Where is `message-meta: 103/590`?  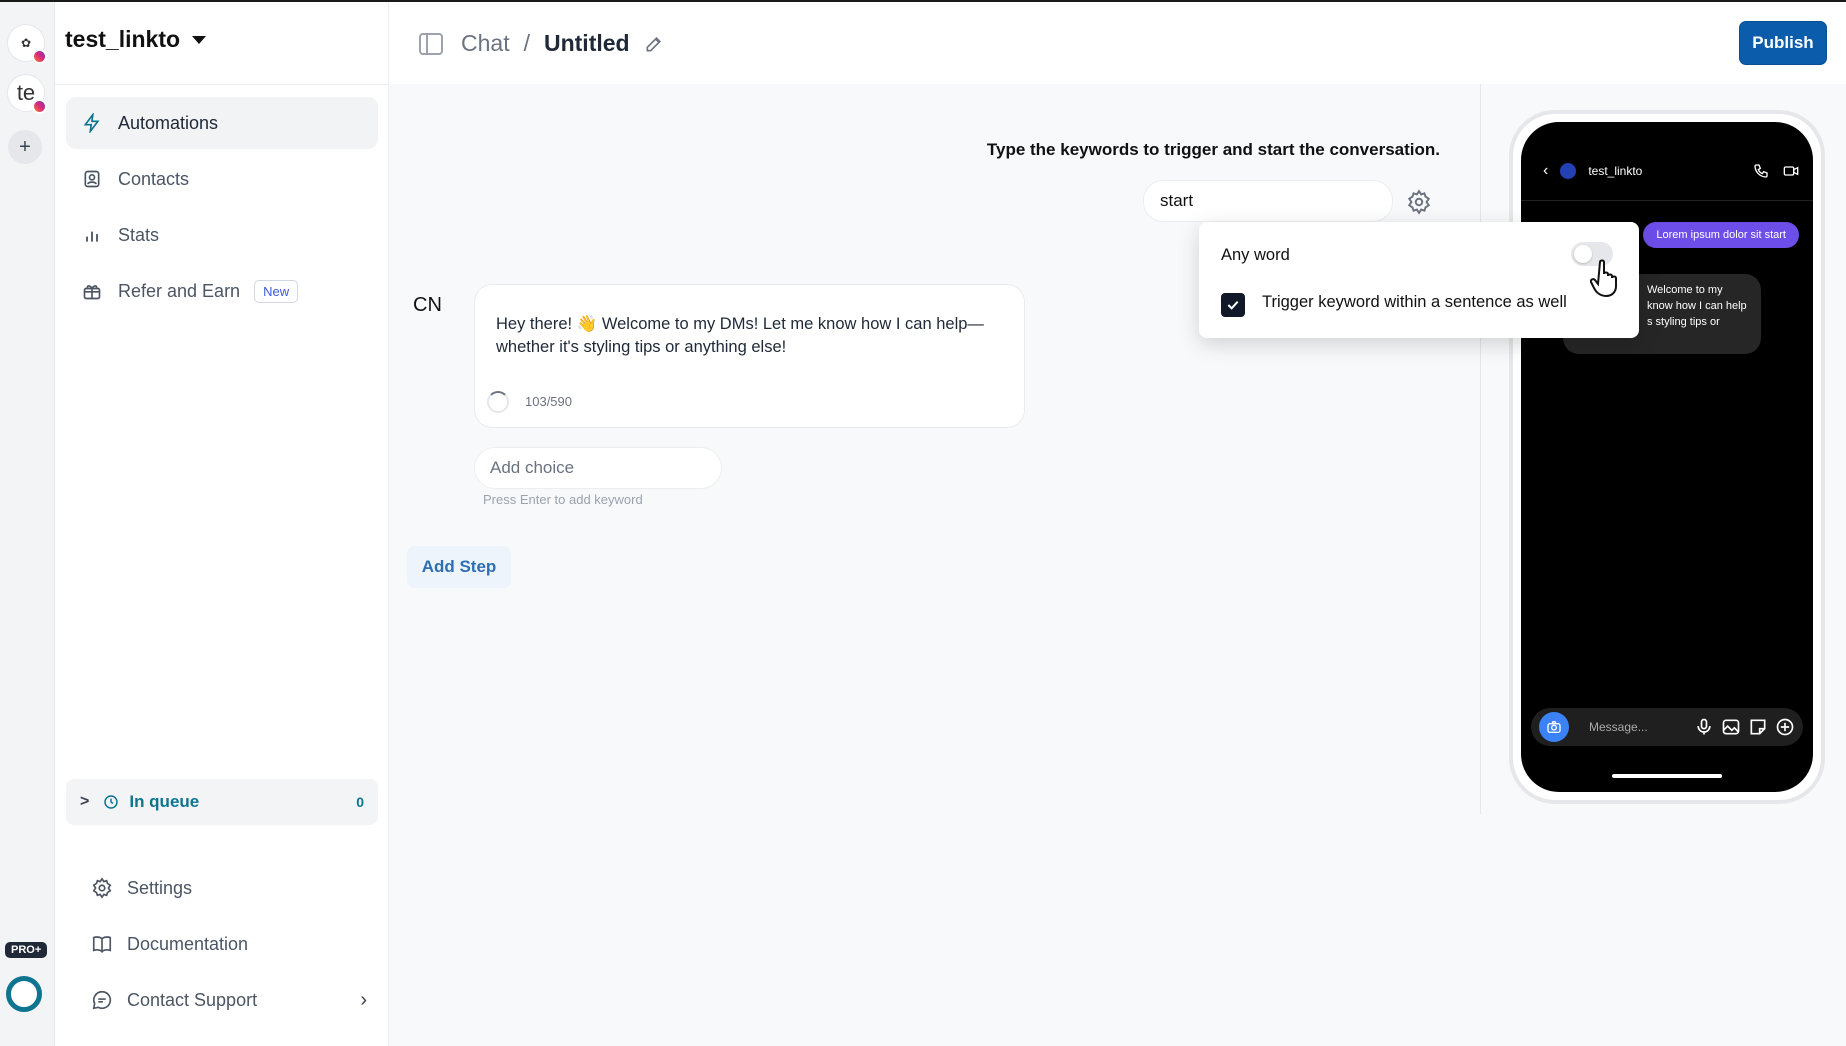
message-meta: 103/590 is located at coordinates (529, 401).